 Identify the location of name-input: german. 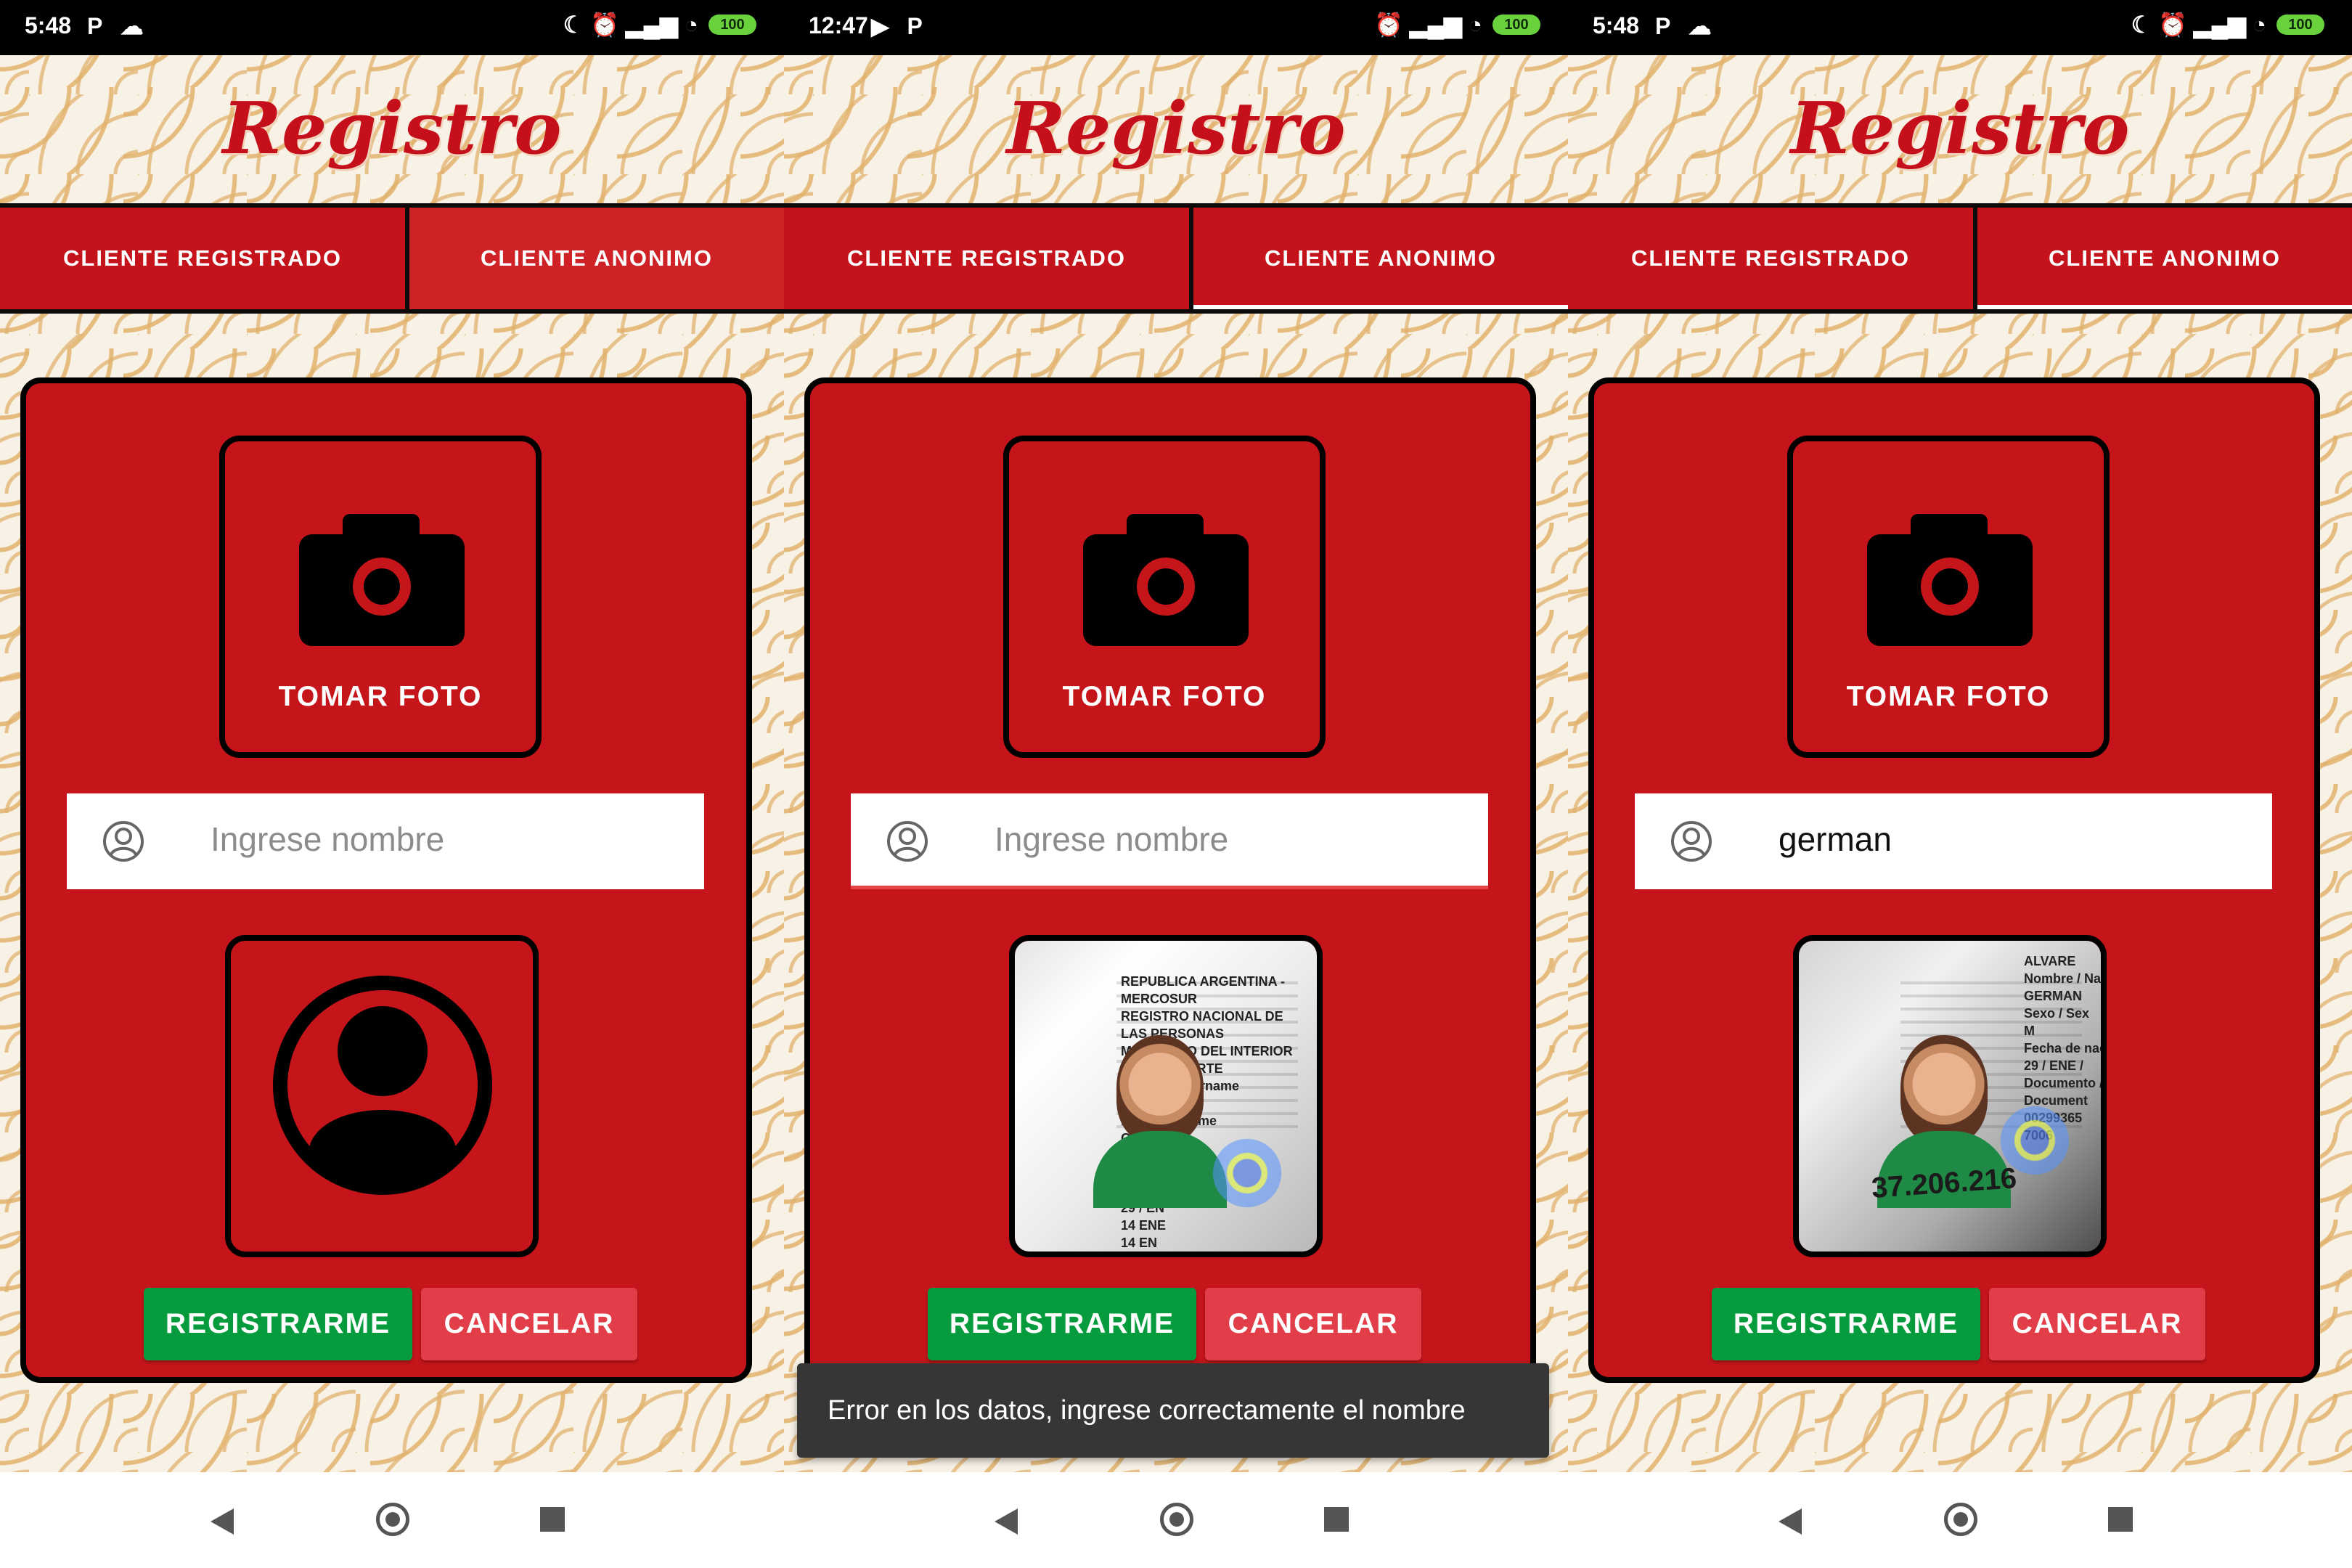
(1954, 841).